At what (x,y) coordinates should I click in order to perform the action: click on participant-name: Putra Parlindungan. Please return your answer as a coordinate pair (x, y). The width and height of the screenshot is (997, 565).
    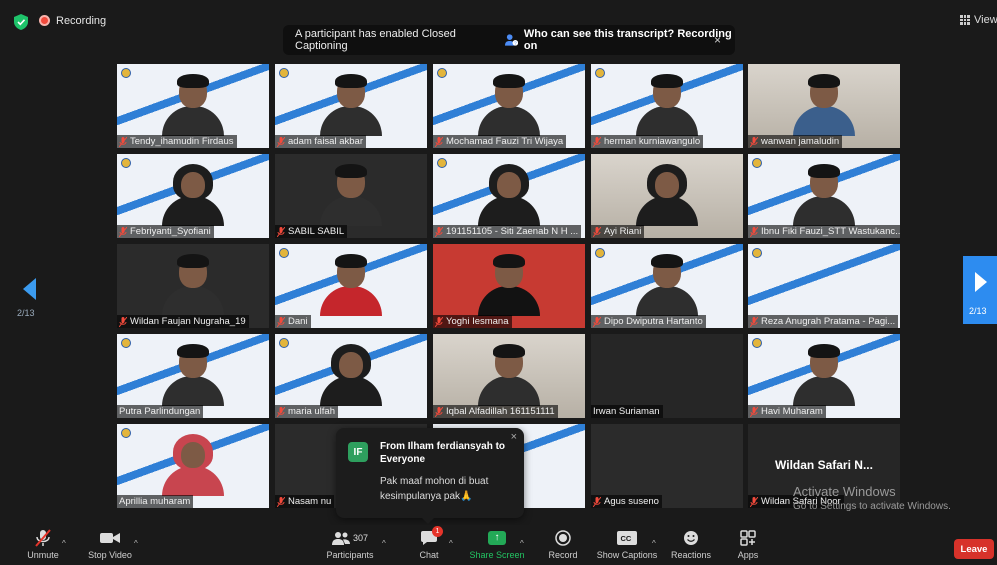
    Looking at the image, I should click on (160, 411).